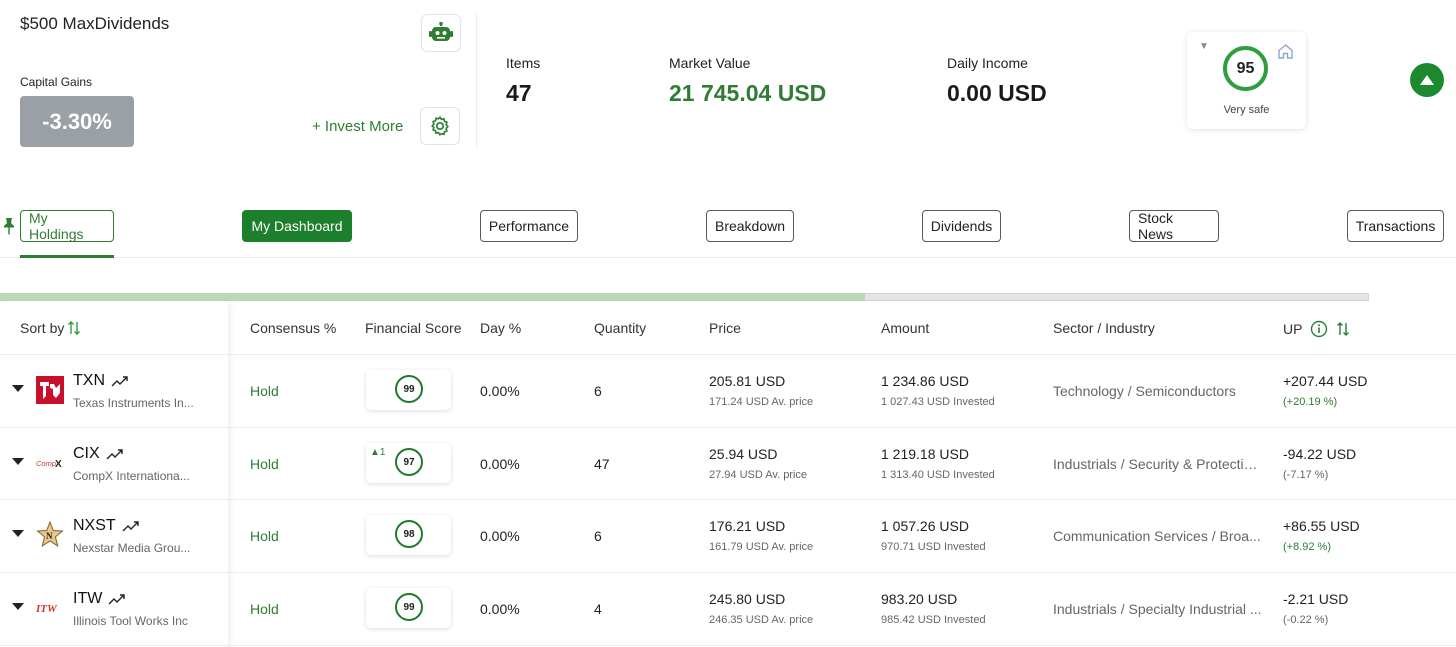  Describe the element at coordinates (747, 381) in the screenshot. I see `price: 205.81 USD` at that location.